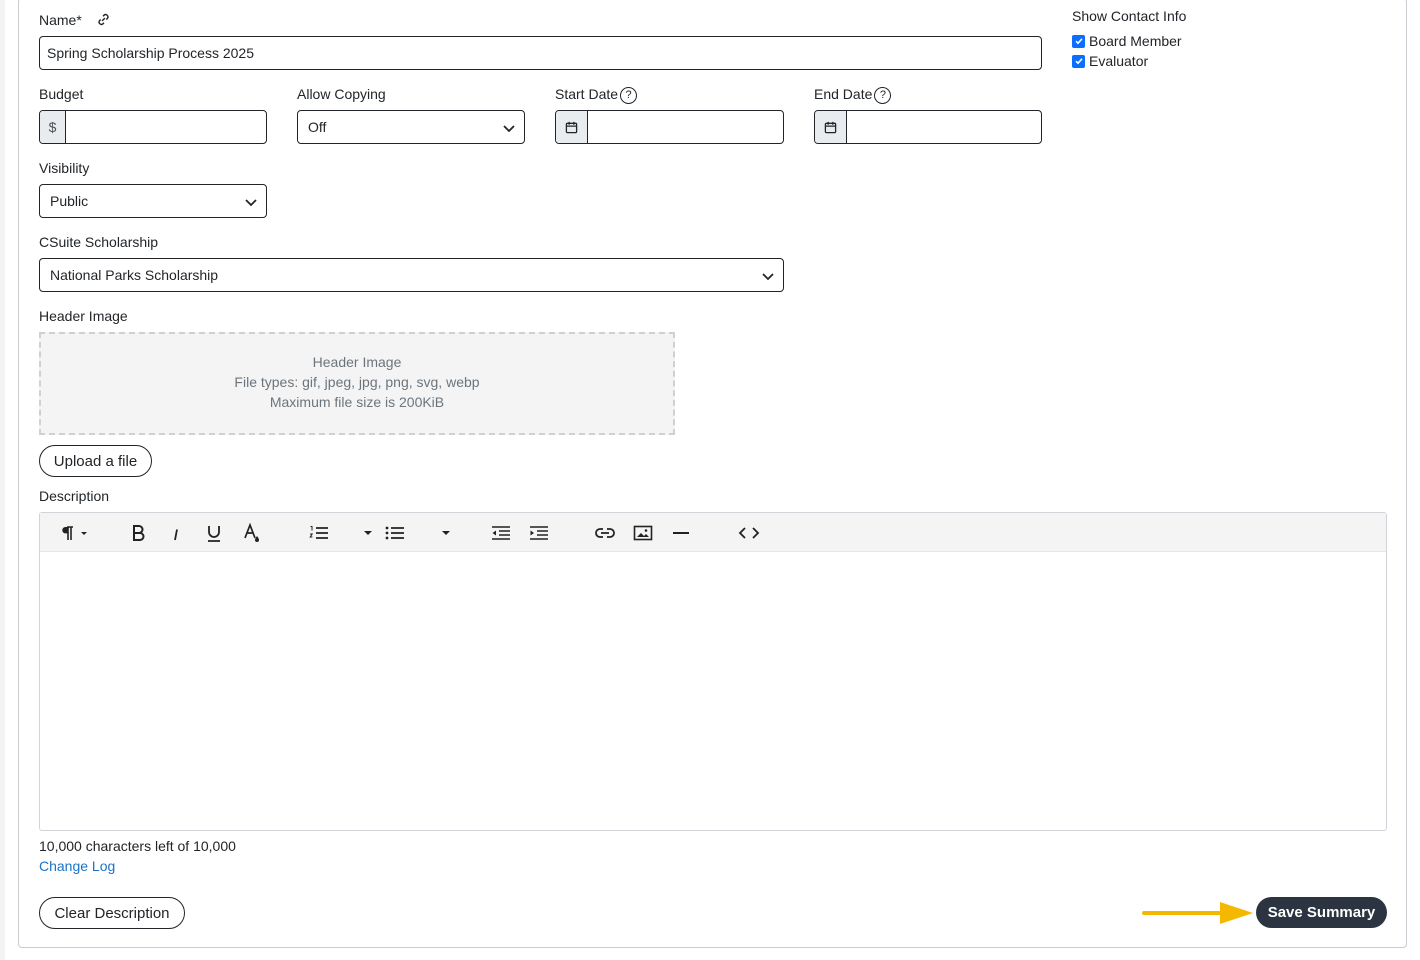 The height and width of the screenshot is (960, 1420). What do you see at coordinates (749, 533) in the screenshot?
I see `code-view-icon` at bounding box center [749, 533].